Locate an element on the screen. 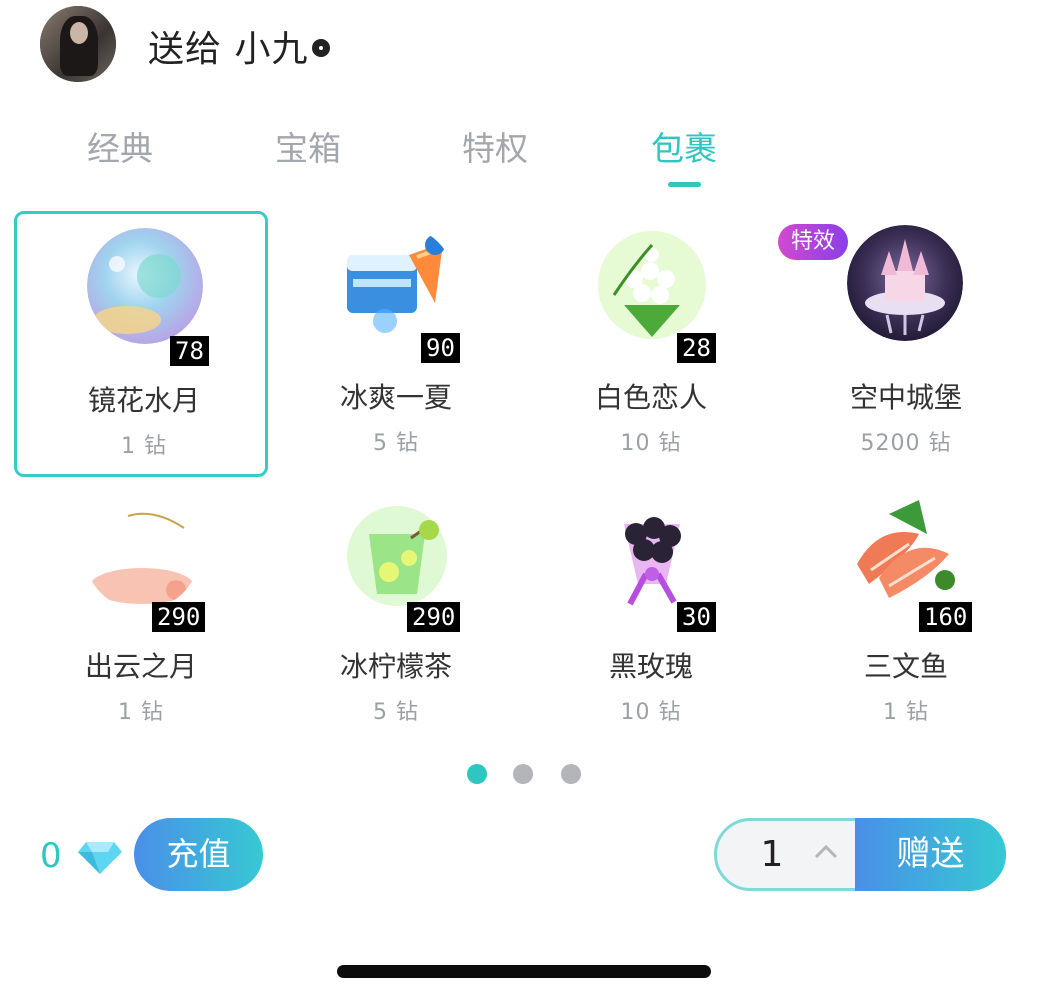 This screenshot has height=1000, width=1047. gift-name: 三文鱼 is located at coordinates (905, 666).